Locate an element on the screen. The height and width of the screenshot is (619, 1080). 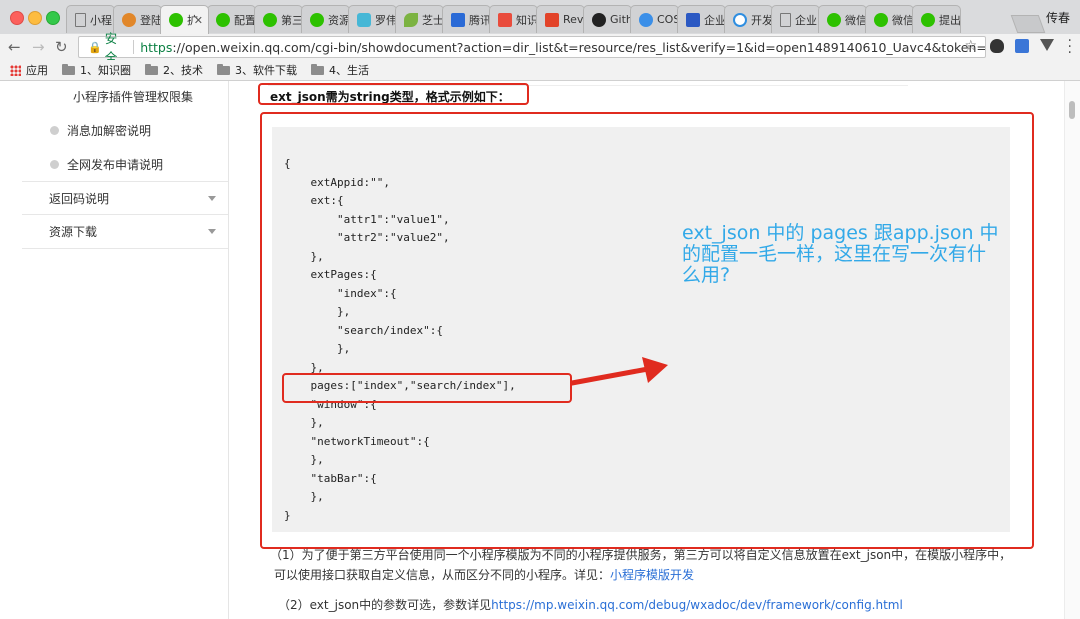
github-icon is located at coordinates (599, 19).